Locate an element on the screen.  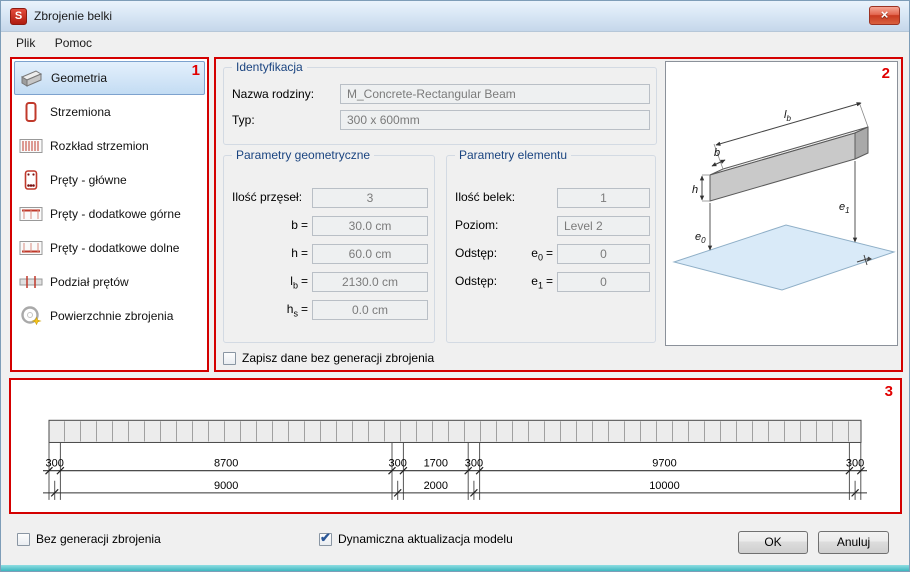
b-label: b = is located at coordinates (299, 225).